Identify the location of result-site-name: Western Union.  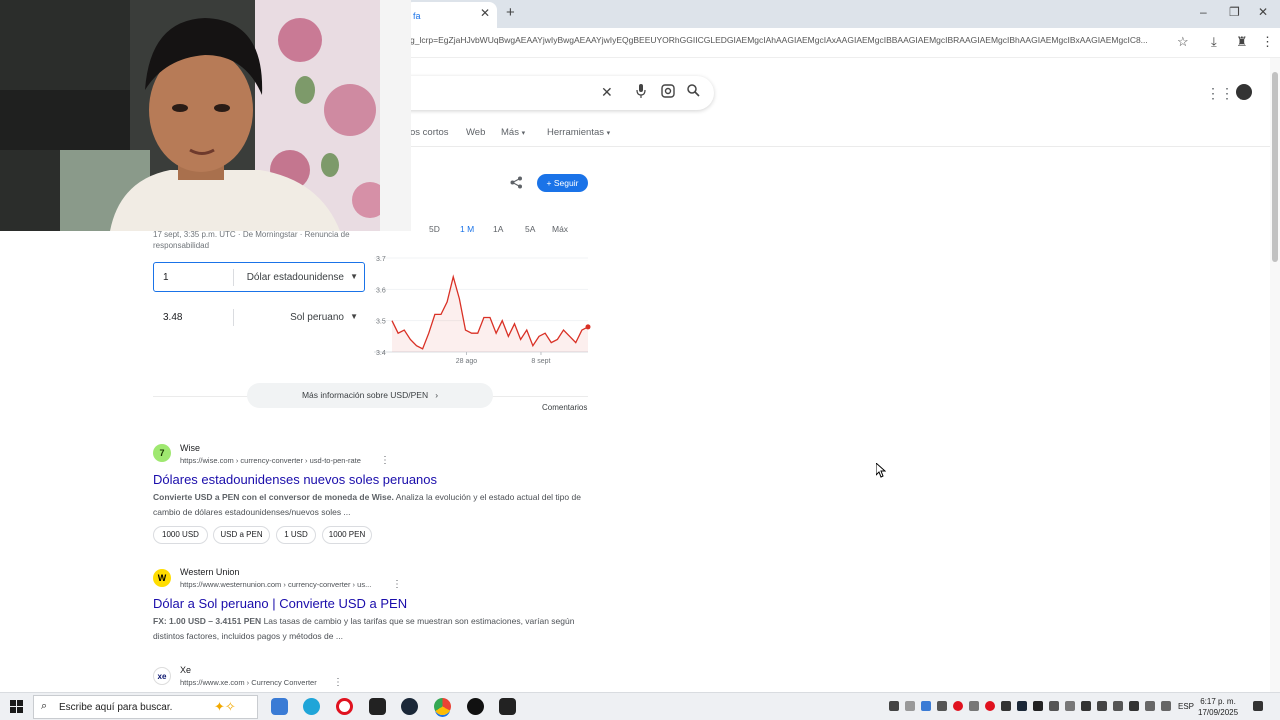
(210, 572).